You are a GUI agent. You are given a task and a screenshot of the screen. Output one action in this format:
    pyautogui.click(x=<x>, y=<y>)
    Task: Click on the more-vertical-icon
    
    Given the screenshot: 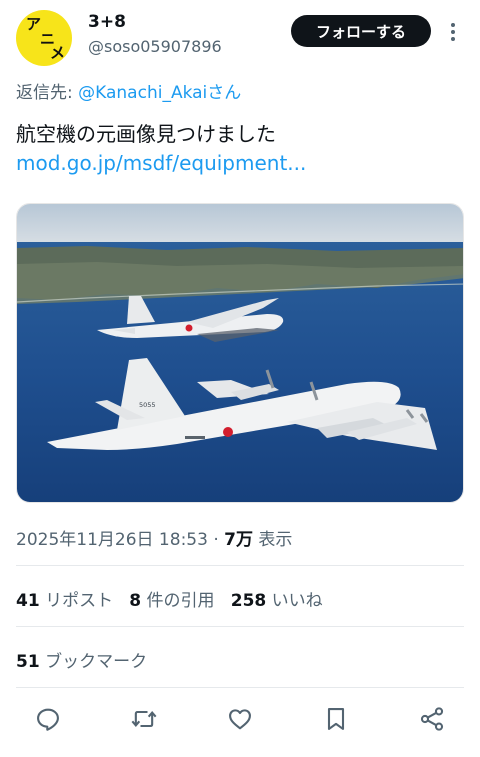 What is the action you would take?
    pyautogui.click(x=453, y=32)
    